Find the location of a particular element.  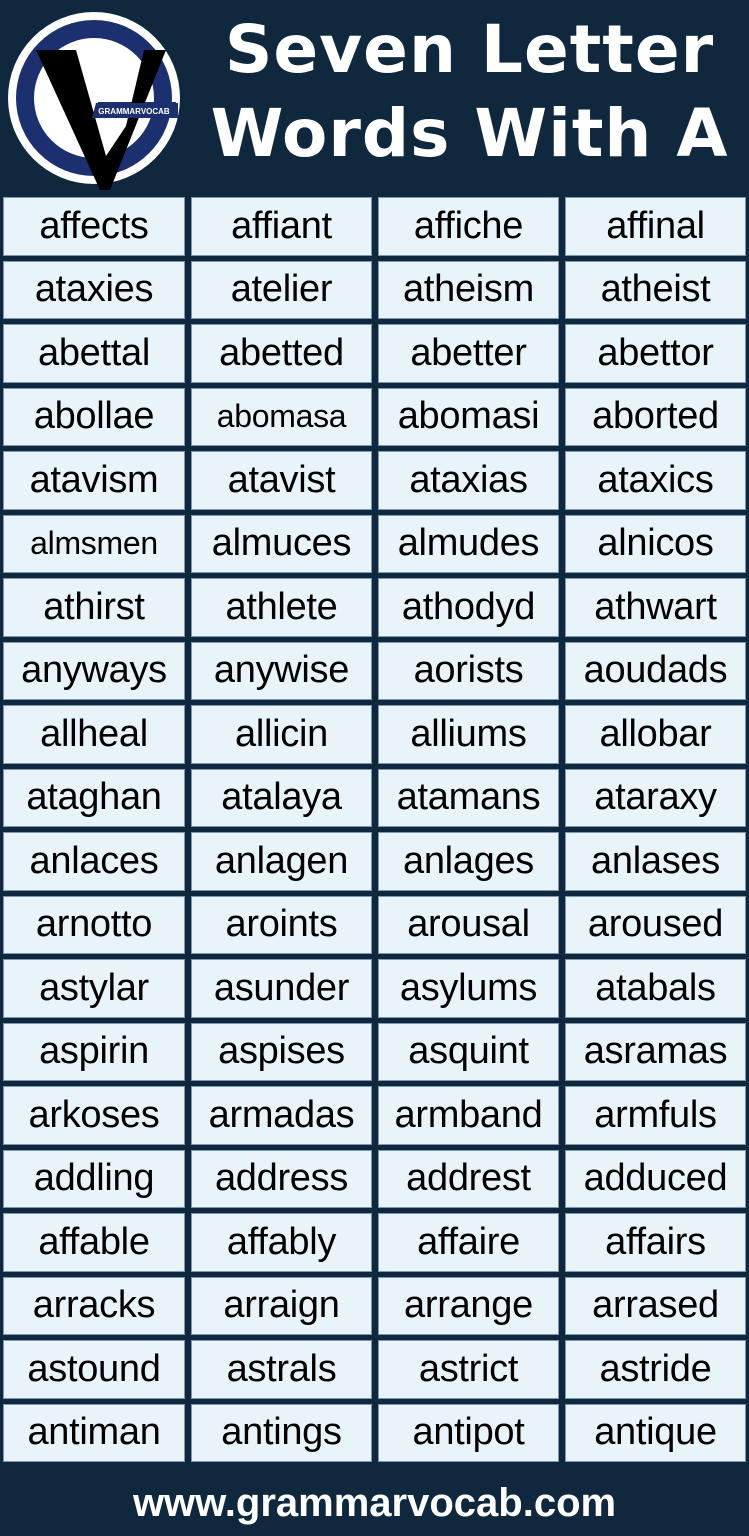

word-cell: abettor is located at coordinates (655, 353).